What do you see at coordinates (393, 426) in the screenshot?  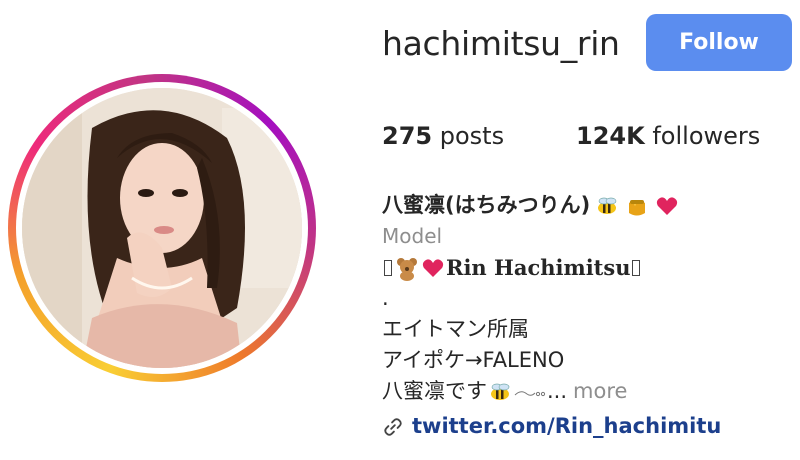 I see `link-icon` at bounding box center [393, 426].